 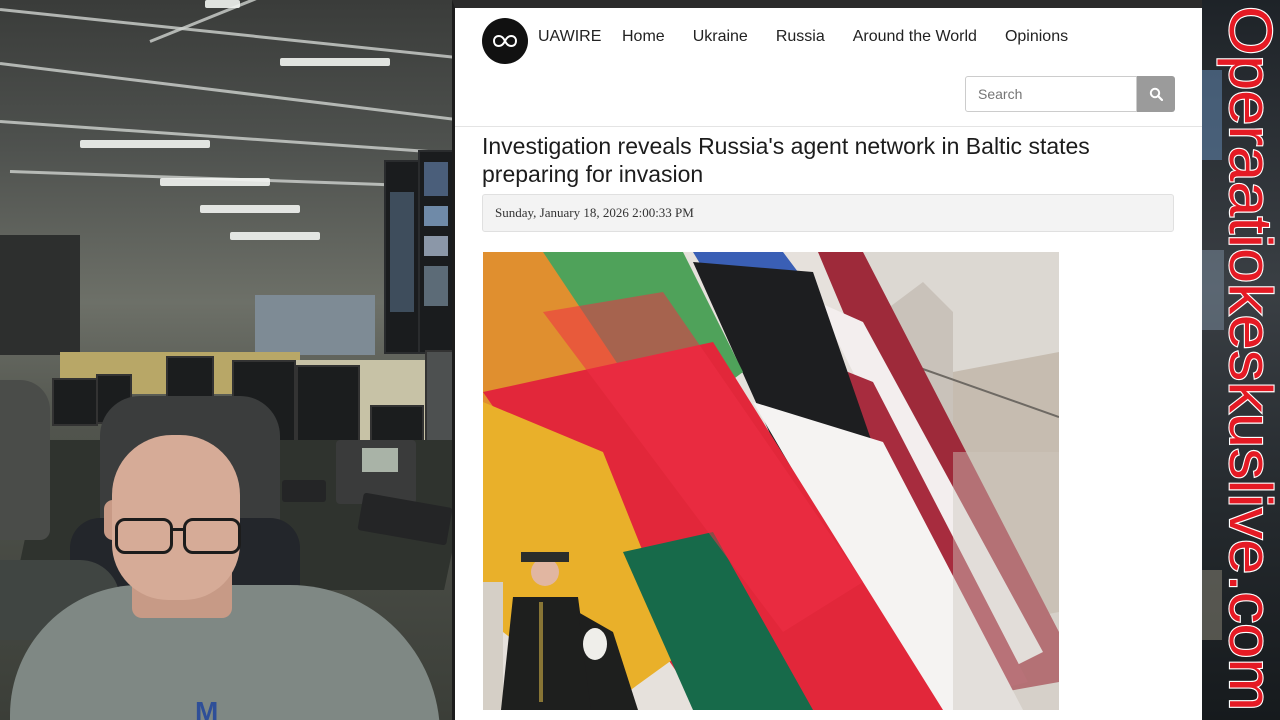 I want to click on nav-home: Home, so click(x=643, y=37).